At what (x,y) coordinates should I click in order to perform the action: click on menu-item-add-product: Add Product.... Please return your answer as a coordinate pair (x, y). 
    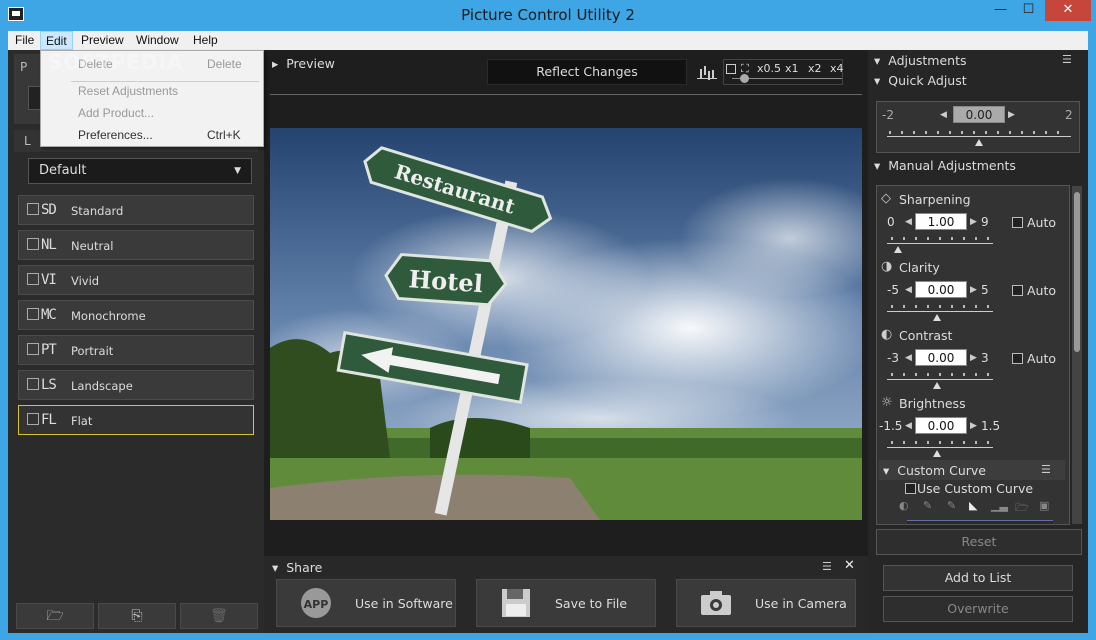
    Looking at the image, I should click on (116, 113).